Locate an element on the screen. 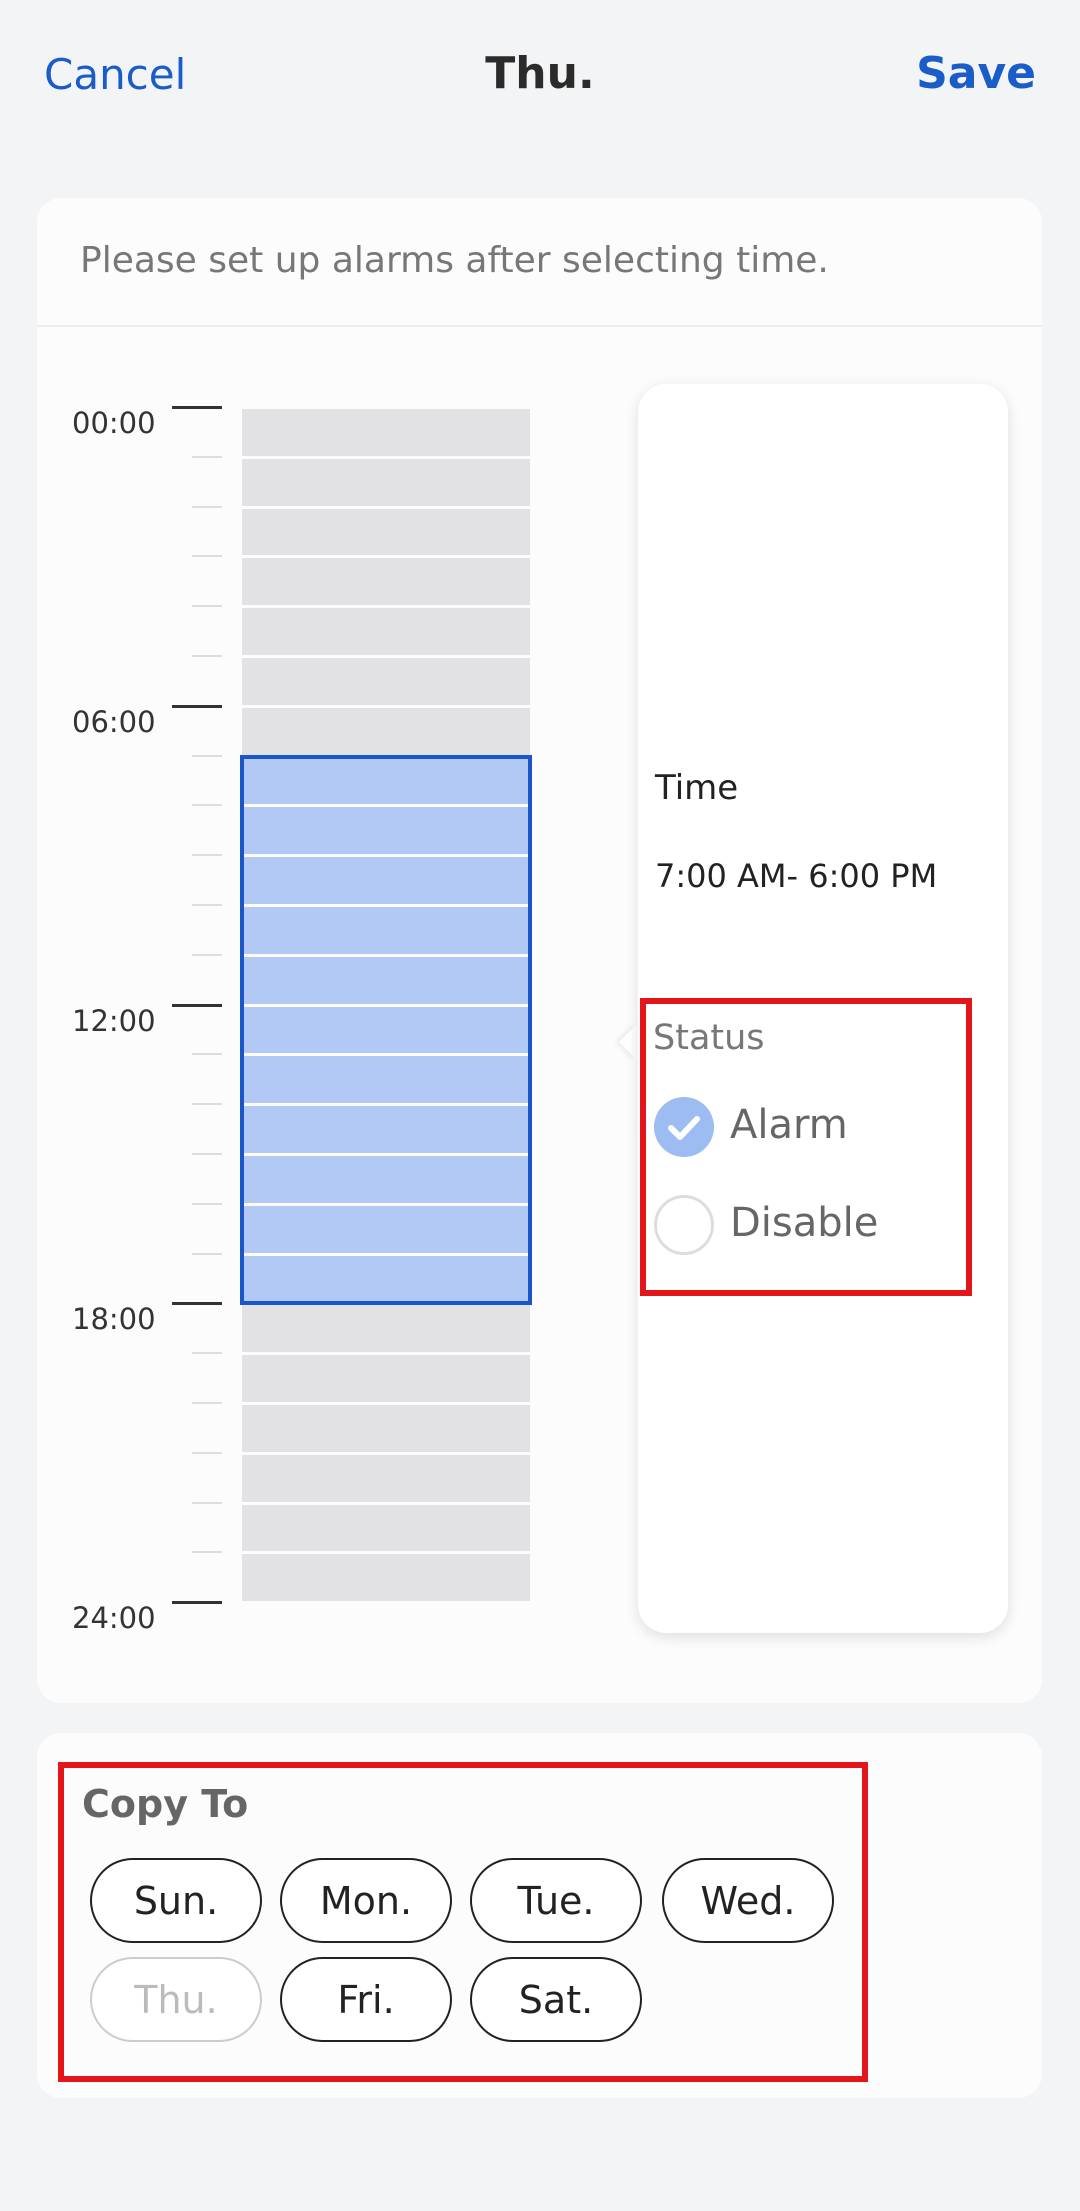 The height and width of the screenshot is (2211, 1080). time-value: 7:00 AM- 6:00 PM is located at coordinates (796, 876).